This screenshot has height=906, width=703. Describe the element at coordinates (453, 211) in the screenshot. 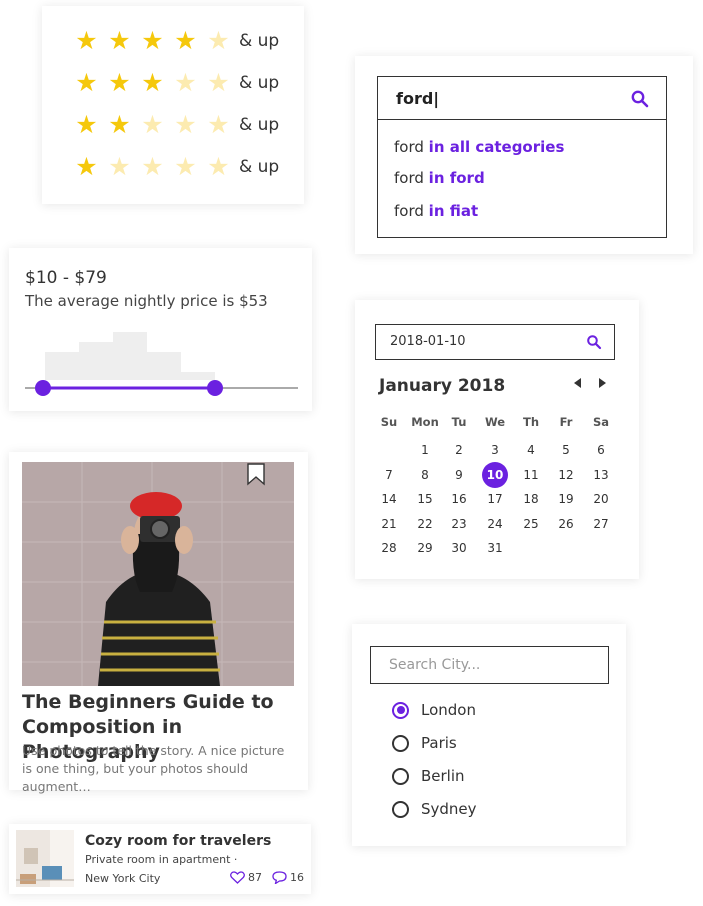

I see `suggestion-scope: in fiat` at that location.